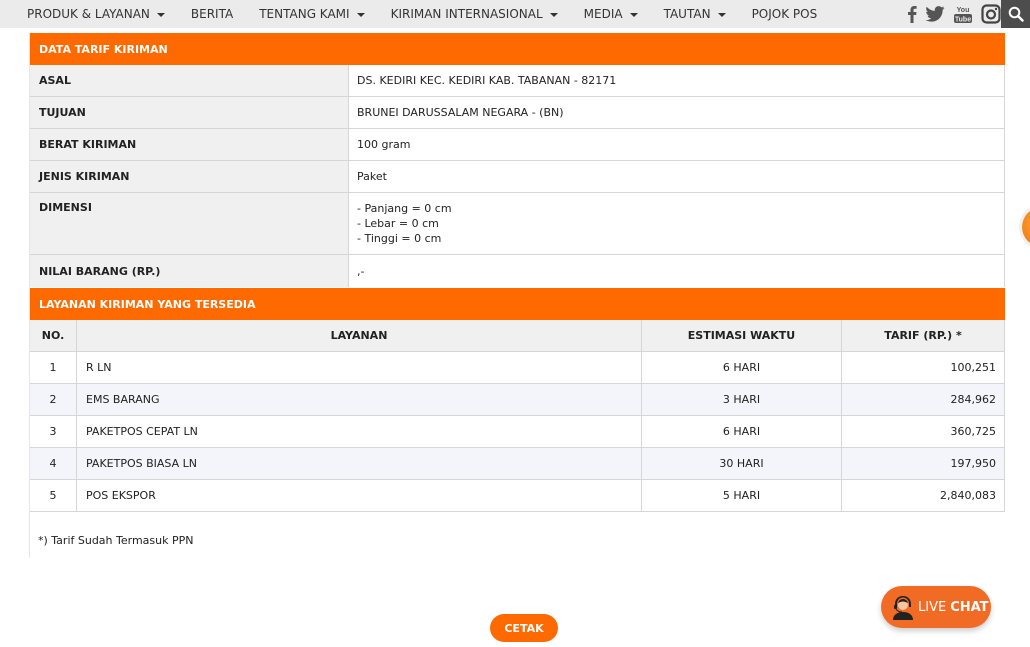 The image size is (1030, 647). Describe the element at coordinates (963, 10) in the screenshot. I see `svg-text: You` at that location.